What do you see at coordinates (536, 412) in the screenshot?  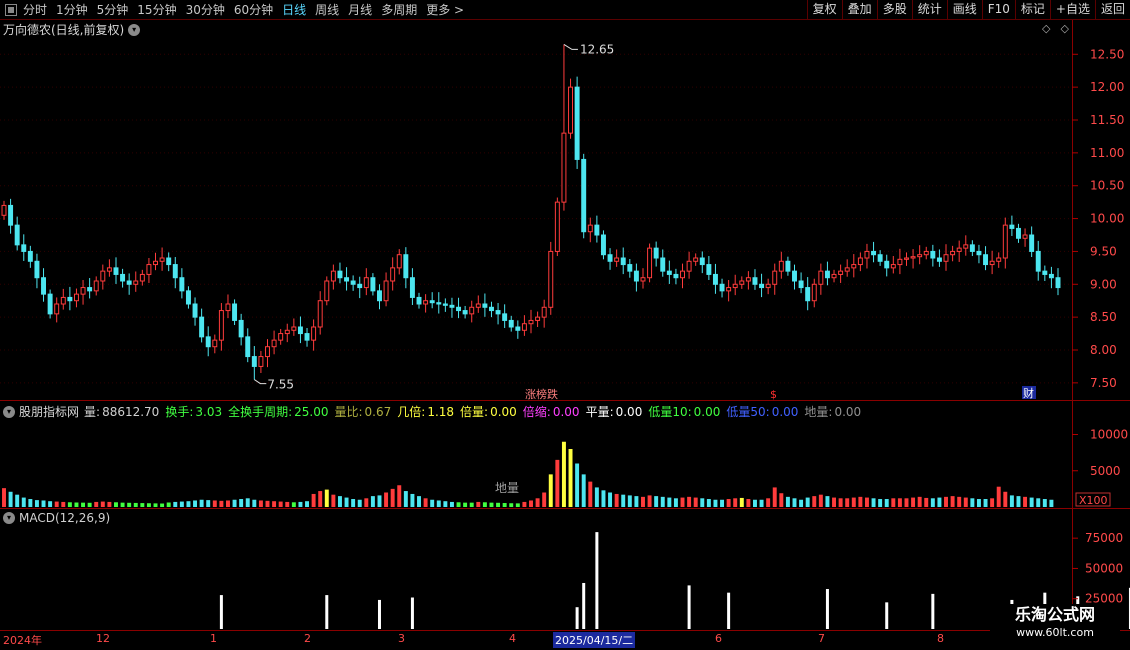 I see `metric-label: 倍缩:` at bounding box center [536, 412].